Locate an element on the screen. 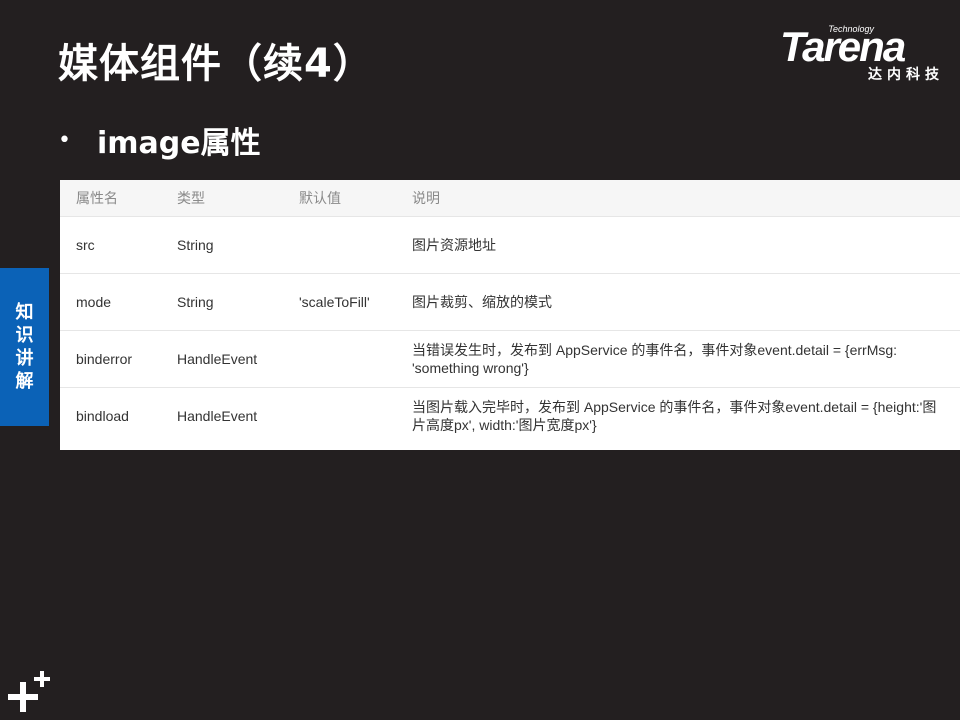  header-description: 说明 is located at coordinates (678, 198).